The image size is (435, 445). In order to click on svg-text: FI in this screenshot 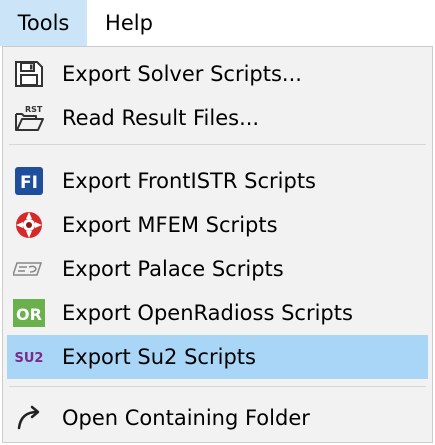, I will do `click(29, 183)`.